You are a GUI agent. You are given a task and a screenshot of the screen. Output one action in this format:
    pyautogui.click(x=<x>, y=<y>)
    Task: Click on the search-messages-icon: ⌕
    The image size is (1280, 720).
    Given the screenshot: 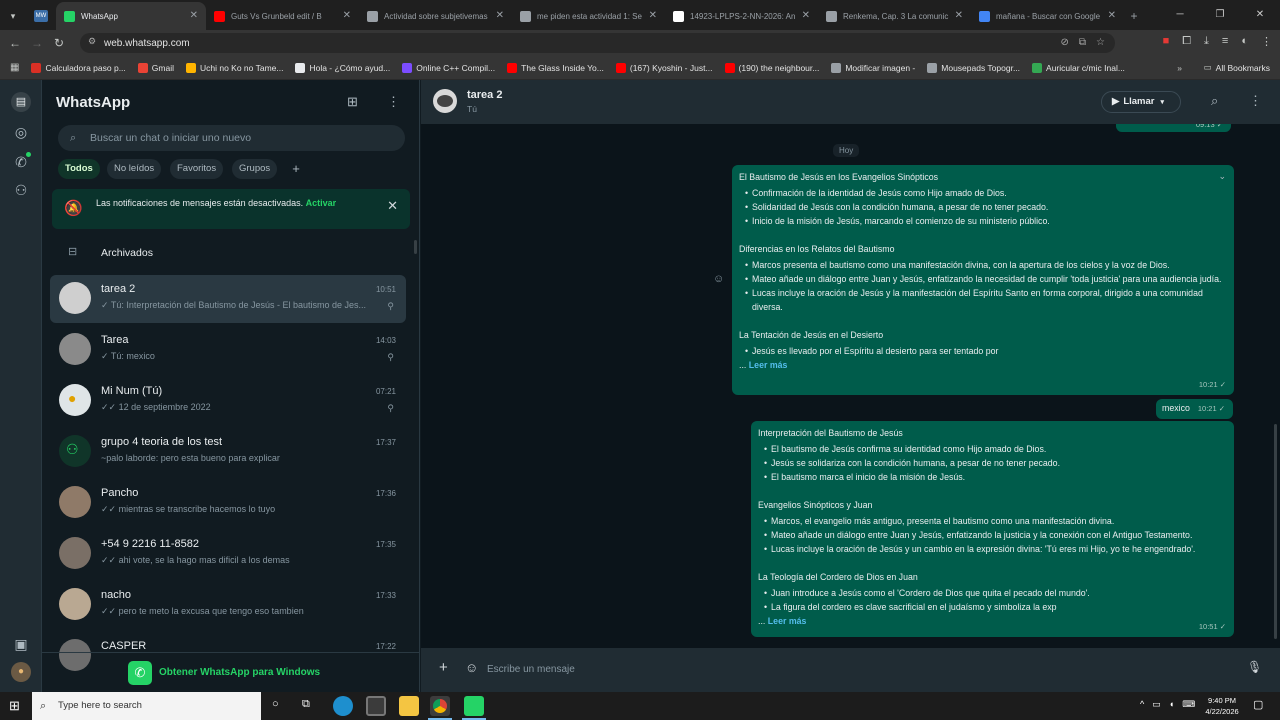 What is the action you would take?
    pyautogui.click(x=1214, y=101)
    